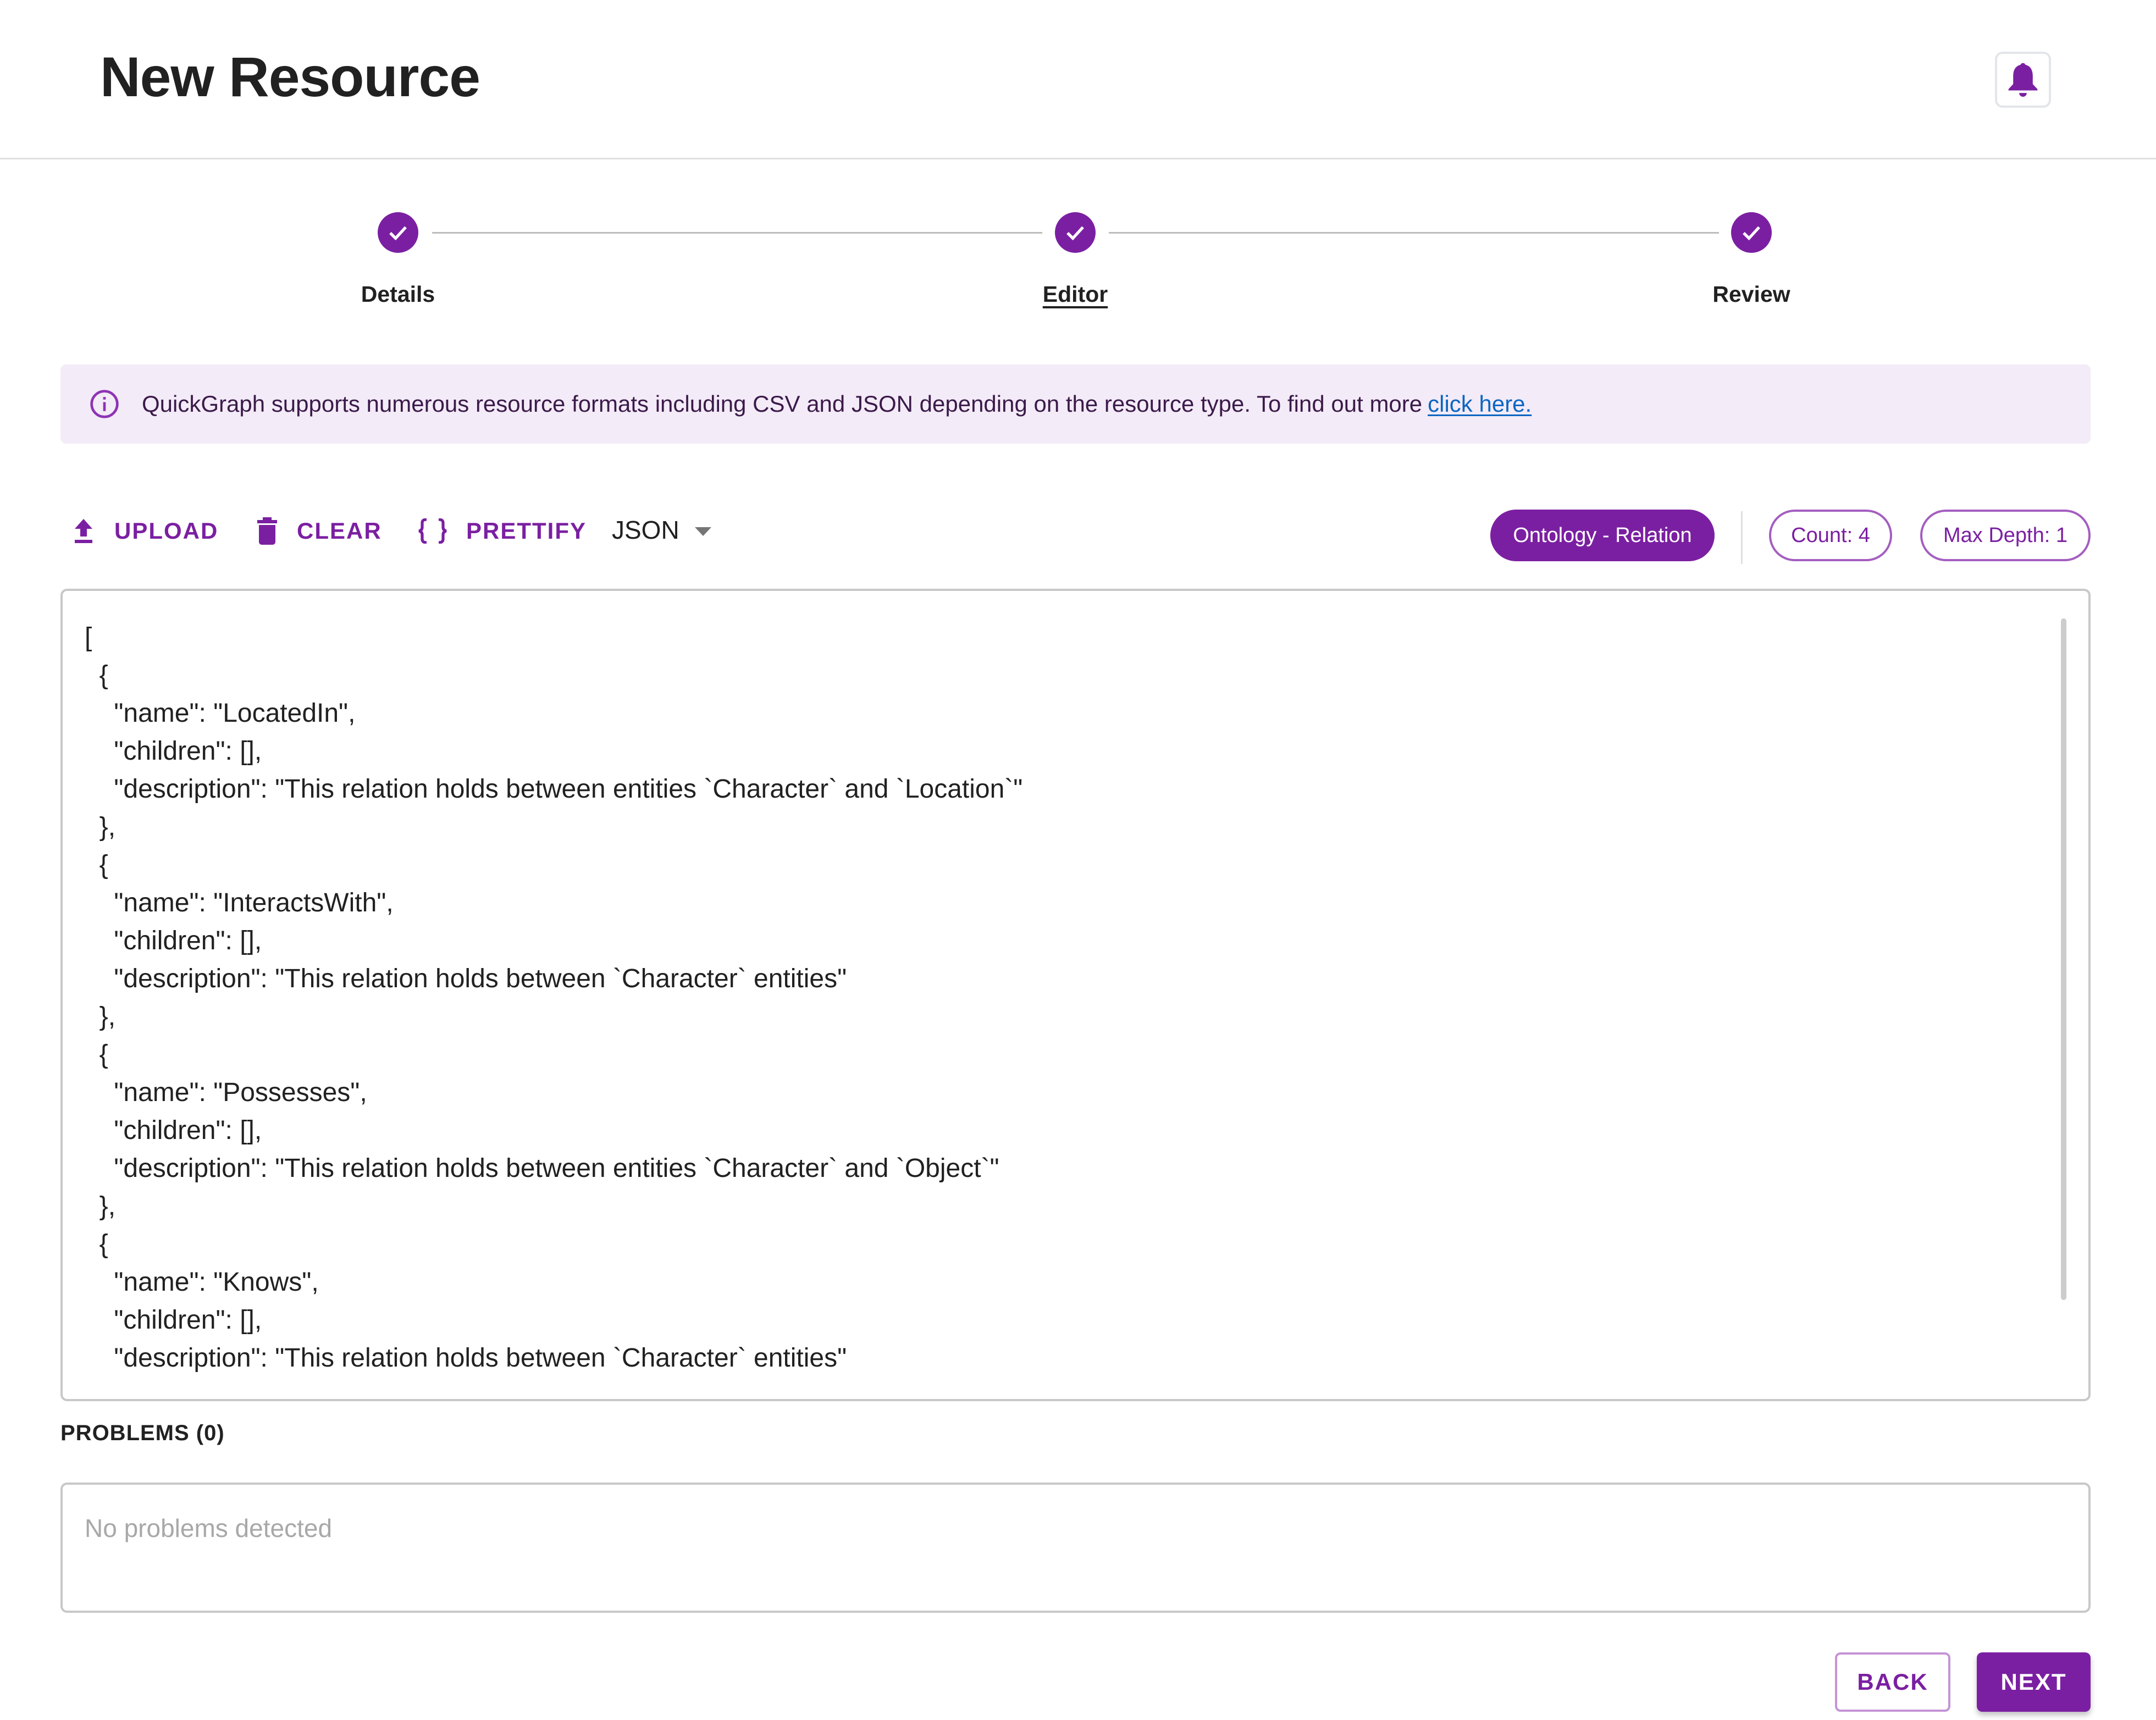 This screenshot has width=2156, height=1720. What do you see at coordinates (2063, 959) in the screenshot?
I see `editor-scrollbar` at bounding box center [2063, 959].